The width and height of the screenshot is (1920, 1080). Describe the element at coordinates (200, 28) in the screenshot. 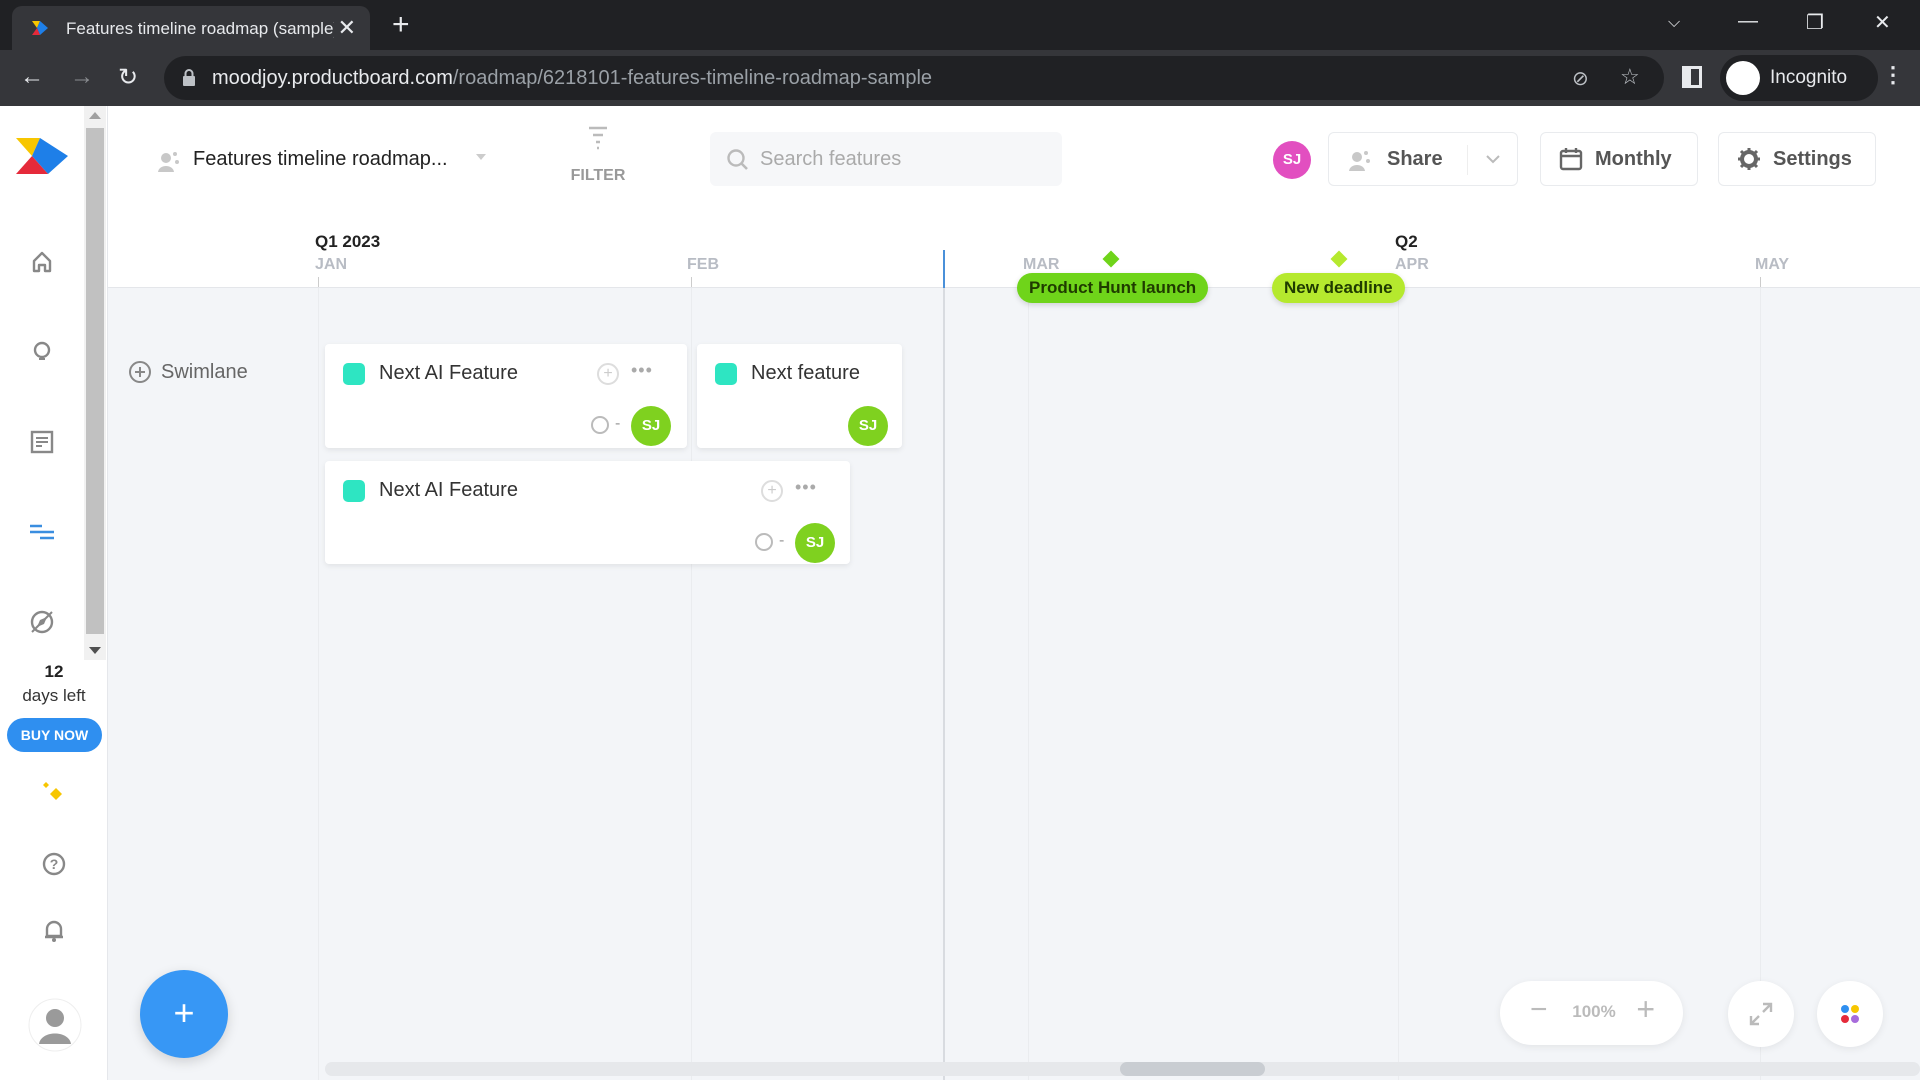

I see `tab-title: Features timeline roadmap (sample)` at that location.